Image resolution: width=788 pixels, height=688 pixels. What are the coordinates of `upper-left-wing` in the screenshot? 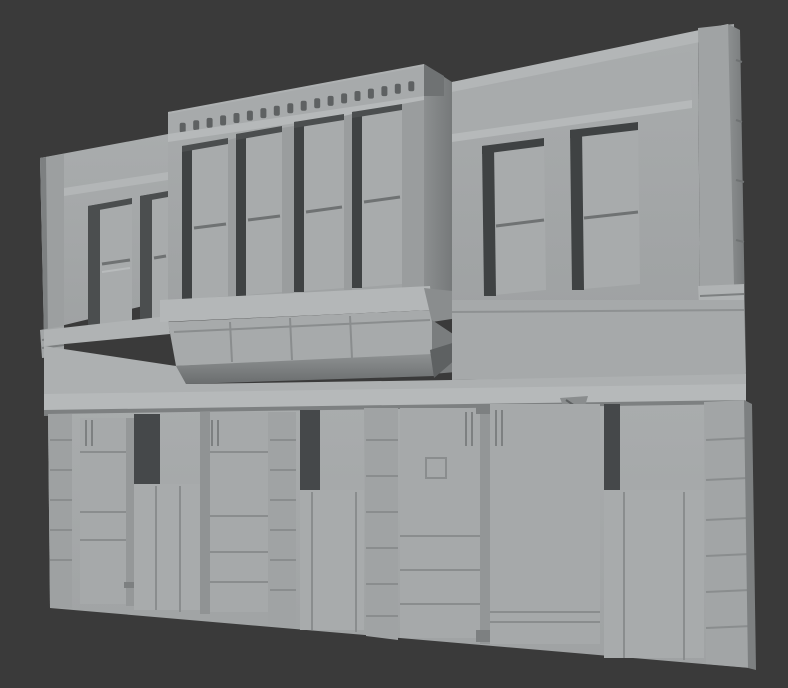 It's located at (105, 246).